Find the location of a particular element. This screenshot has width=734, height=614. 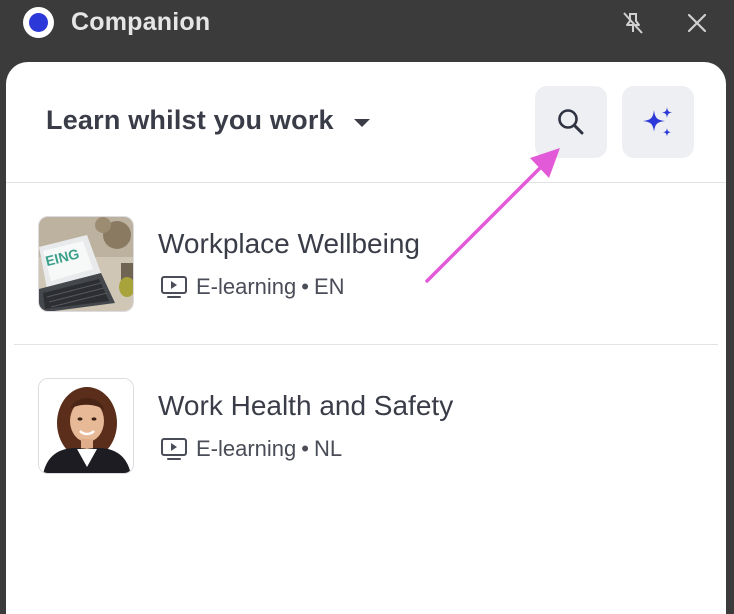

unpin-button is located at coordinates (633, 23).